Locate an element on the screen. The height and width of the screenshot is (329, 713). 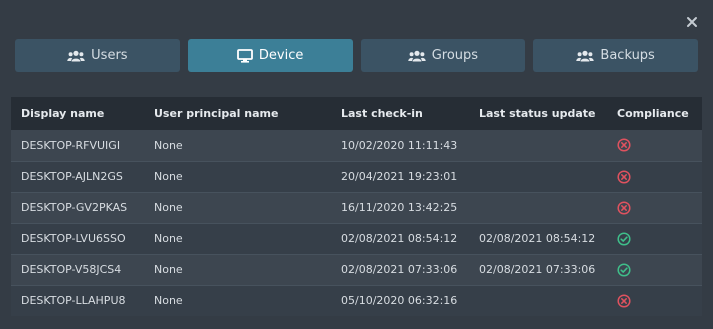
close-icon is located at coordinates (692, 22).